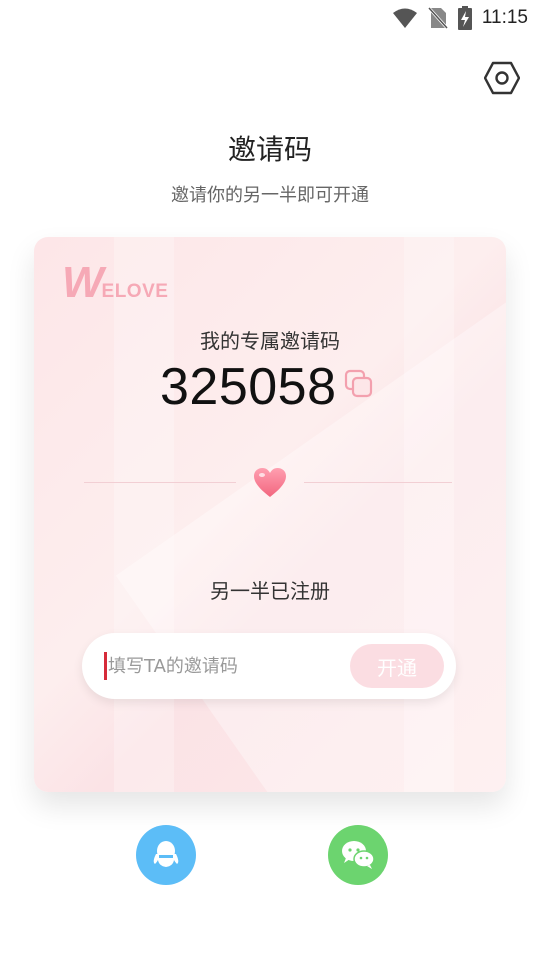  What do you see at coordinates (248, 387) in the screenshot?
I see `invite-code: 325058` at bounding box center [248, 387].